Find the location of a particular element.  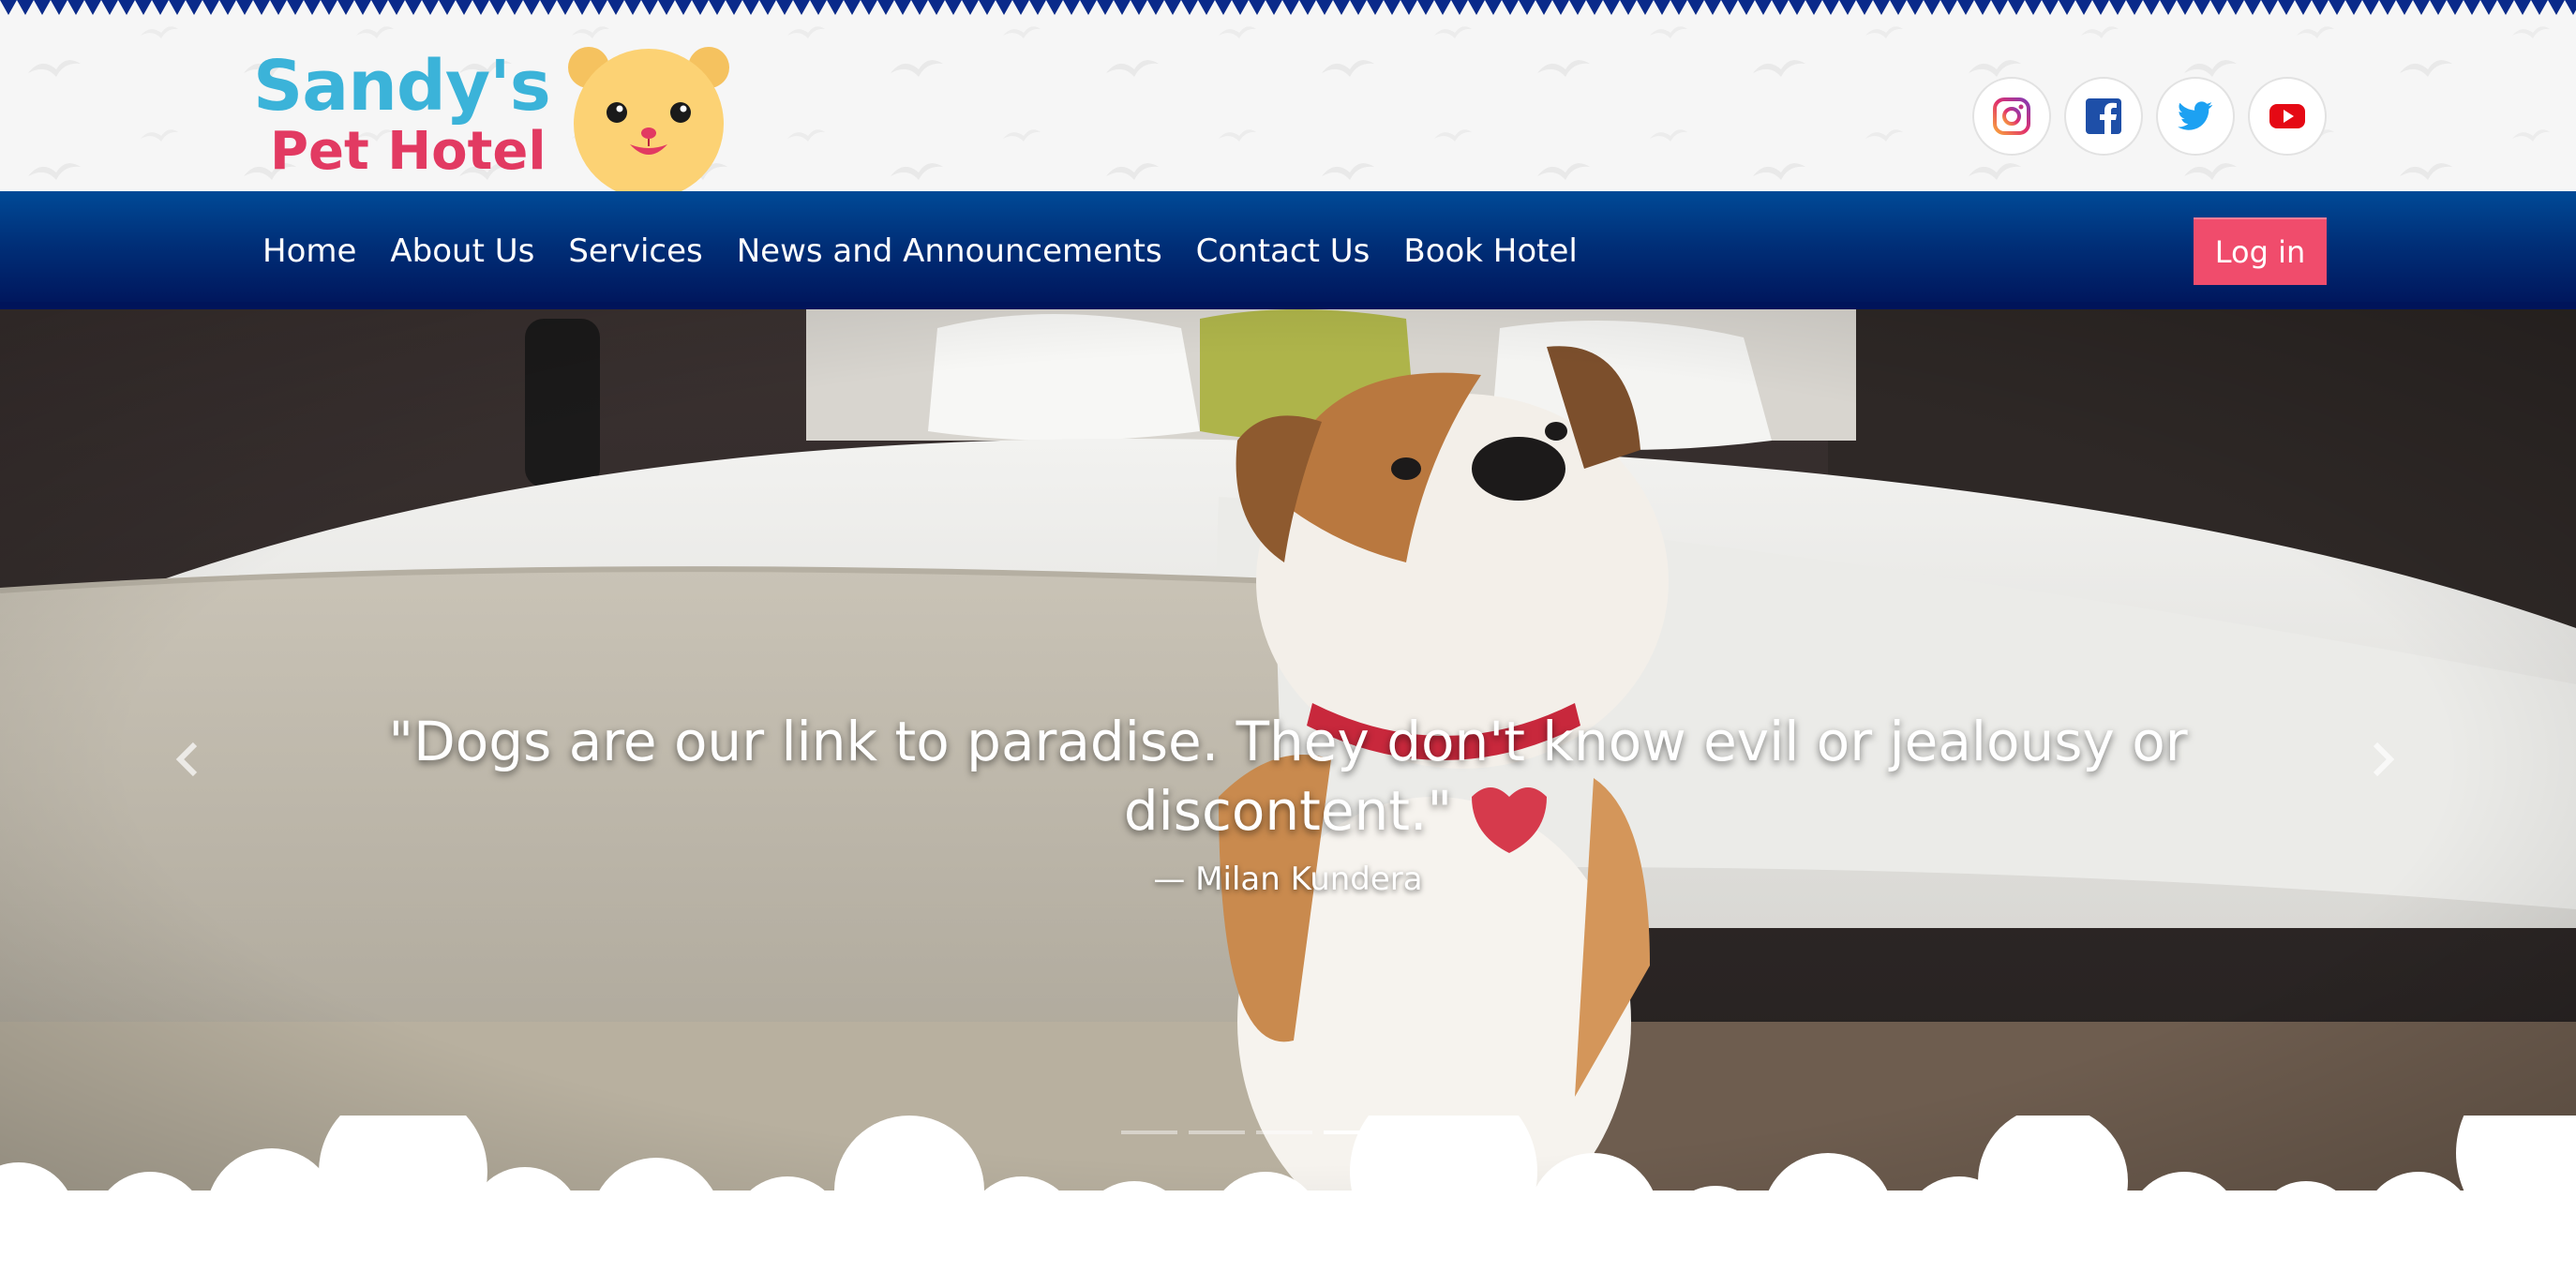

facebook-icon is located at coordinates (2104, 116).